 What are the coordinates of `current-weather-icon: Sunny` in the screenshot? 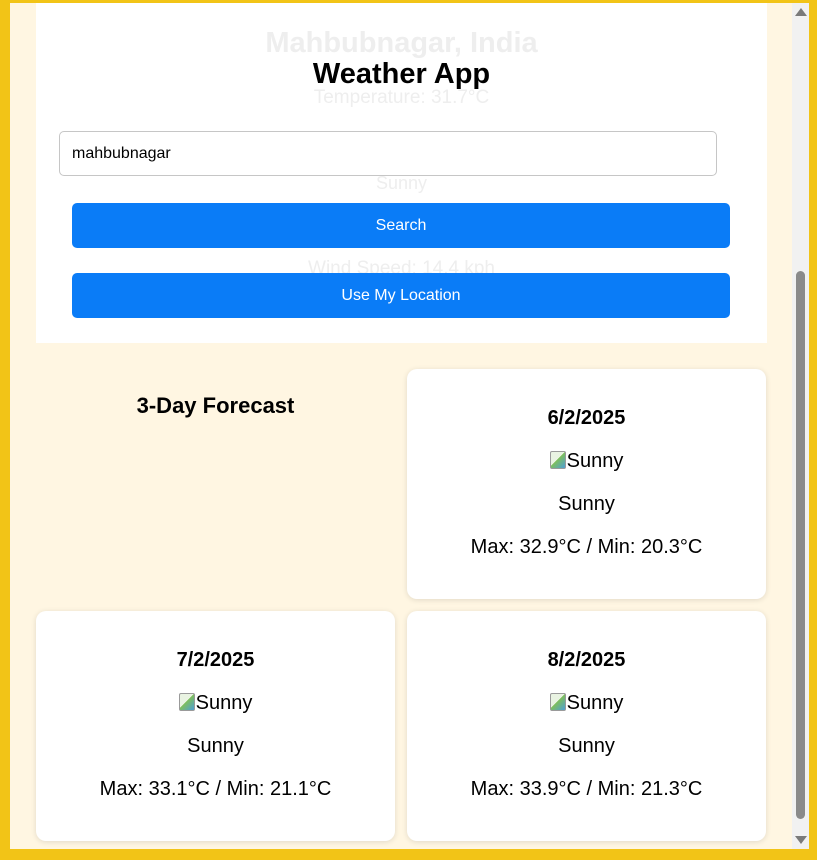 It's located at (401, 183).